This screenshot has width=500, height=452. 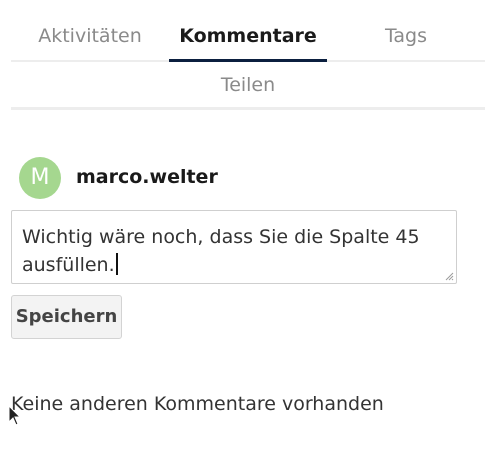 What do you see at coordinates (40, 178) in the screenshot?
I see `avatar: M` at bounding box center [40, 178].